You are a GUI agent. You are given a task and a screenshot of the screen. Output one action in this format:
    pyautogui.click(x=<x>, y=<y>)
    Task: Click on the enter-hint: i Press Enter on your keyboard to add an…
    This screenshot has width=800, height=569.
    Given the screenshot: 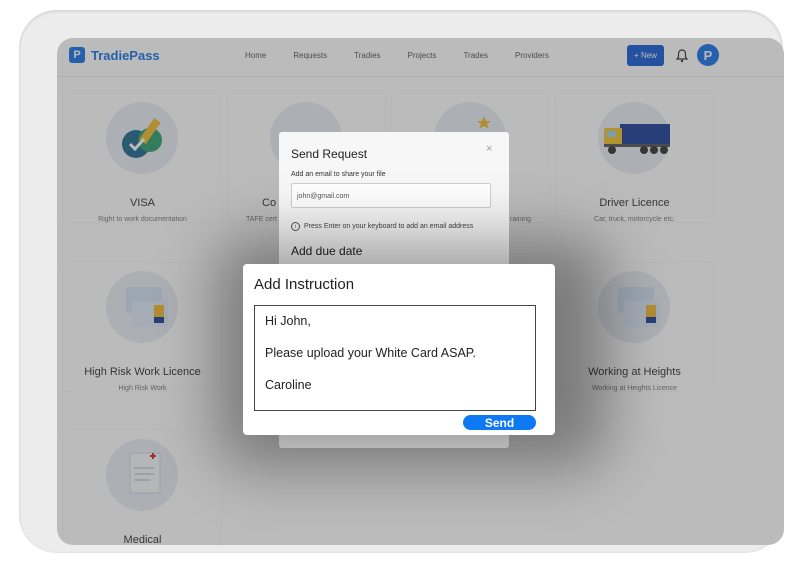 What is the action you would take?
    pyautogui.click(x=382, y=226)
    